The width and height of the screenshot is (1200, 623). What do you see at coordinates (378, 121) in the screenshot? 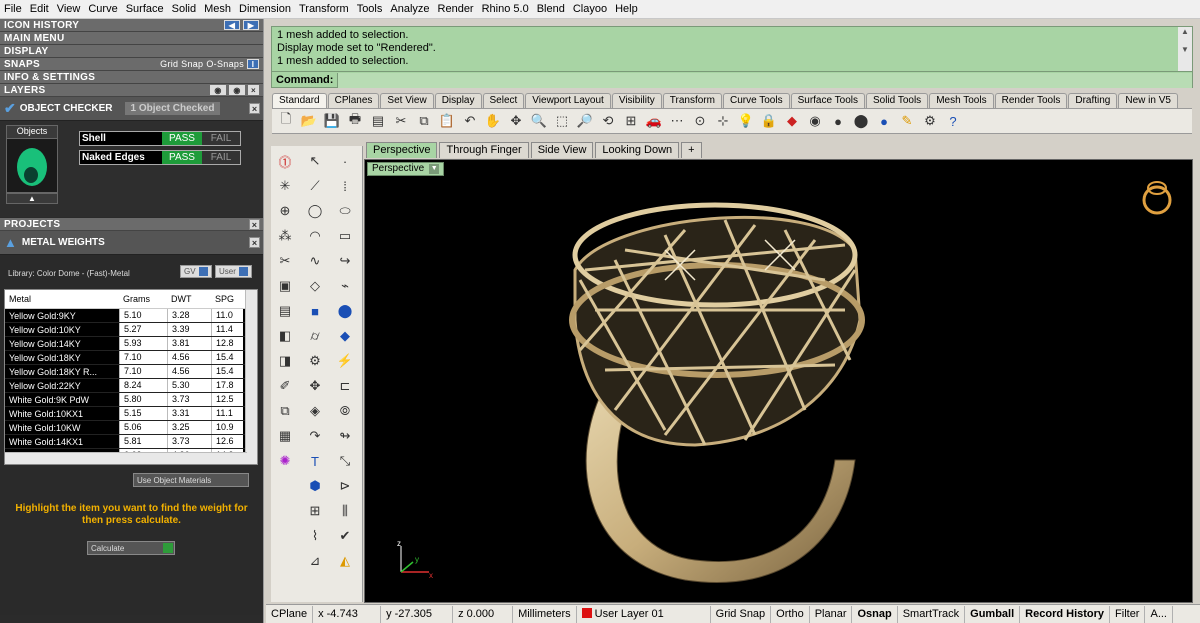
I see `layout-icon: ▤` at bounding box center [378, 121].